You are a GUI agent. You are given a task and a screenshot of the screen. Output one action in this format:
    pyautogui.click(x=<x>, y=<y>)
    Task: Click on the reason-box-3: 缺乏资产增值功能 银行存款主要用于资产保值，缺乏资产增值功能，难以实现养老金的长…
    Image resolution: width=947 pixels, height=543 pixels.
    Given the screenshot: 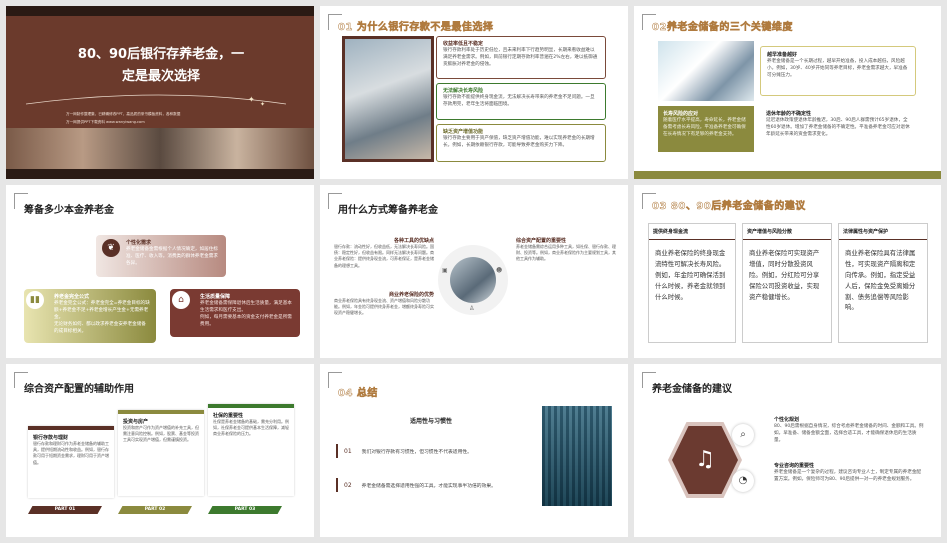 What is the action you would take?
    pyautogui.click(x=521, y=143)
    